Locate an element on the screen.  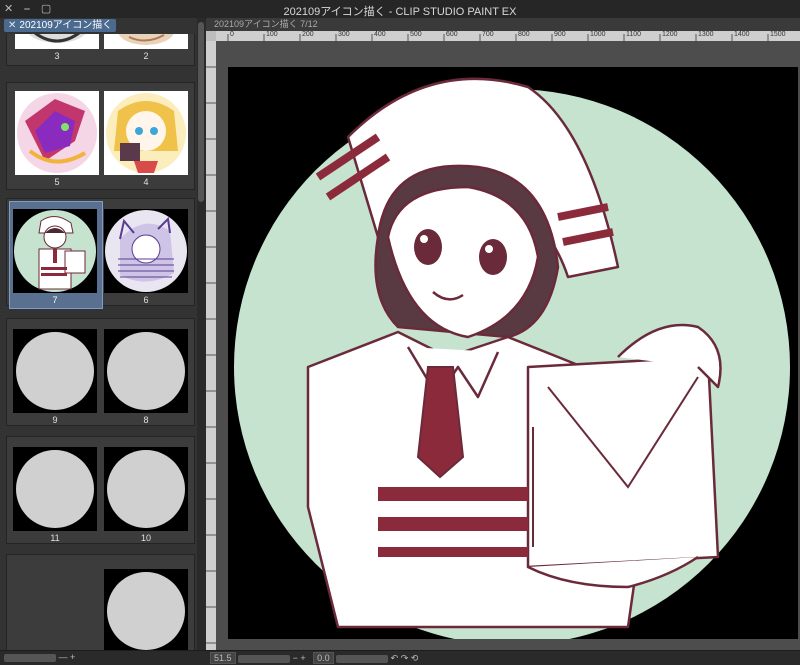
ruler-label: 1500 is located at coordinates (778, 34).